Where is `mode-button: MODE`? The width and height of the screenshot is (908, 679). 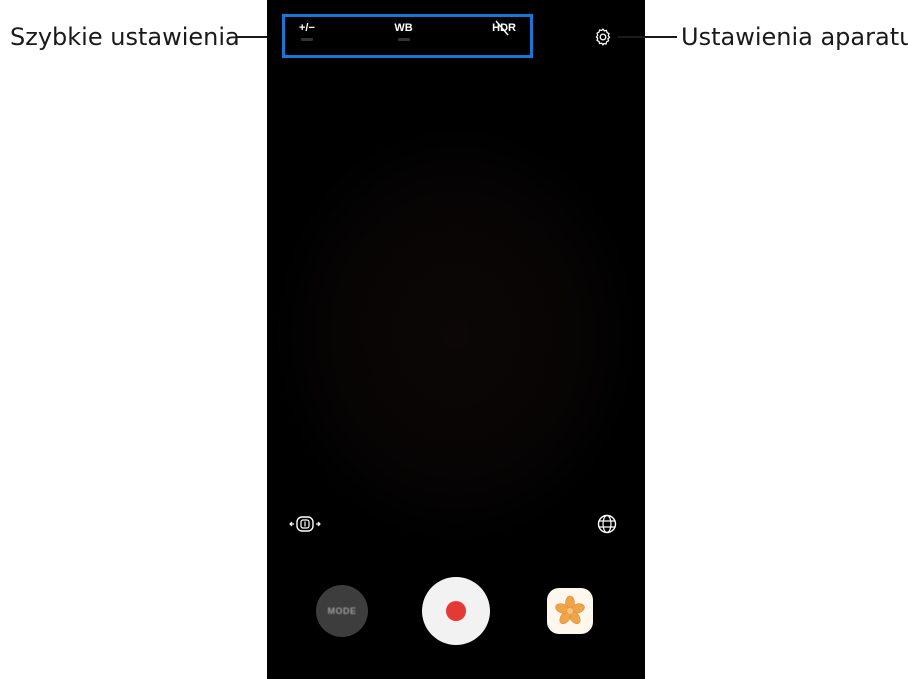 mode-button: MODE is located at coordinates (342, 611).